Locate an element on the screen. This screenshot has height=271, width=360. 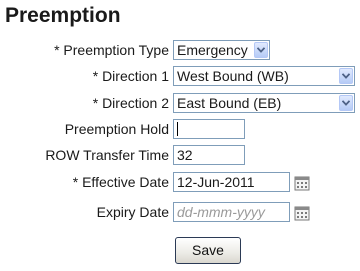
direction-1-row: * Direction 1 West Bound (WB) is located at coordinates (180, 76).